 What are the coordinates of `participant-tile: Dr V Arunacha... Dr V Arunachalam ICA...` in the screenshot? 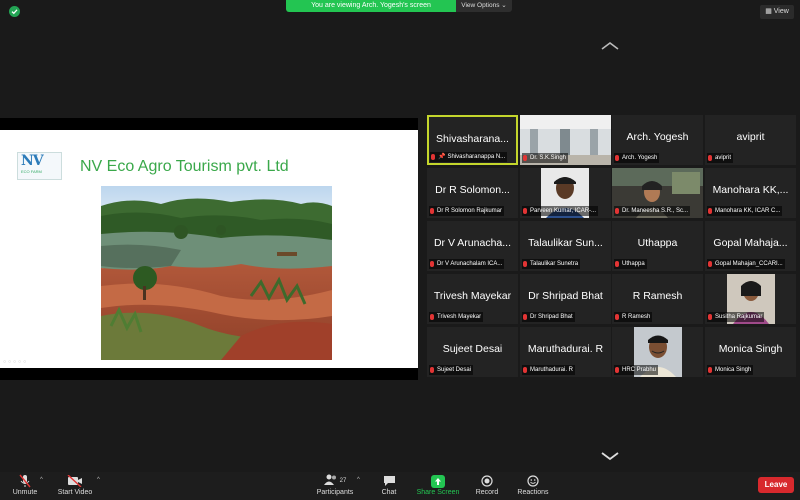 It's located at (472, 246).